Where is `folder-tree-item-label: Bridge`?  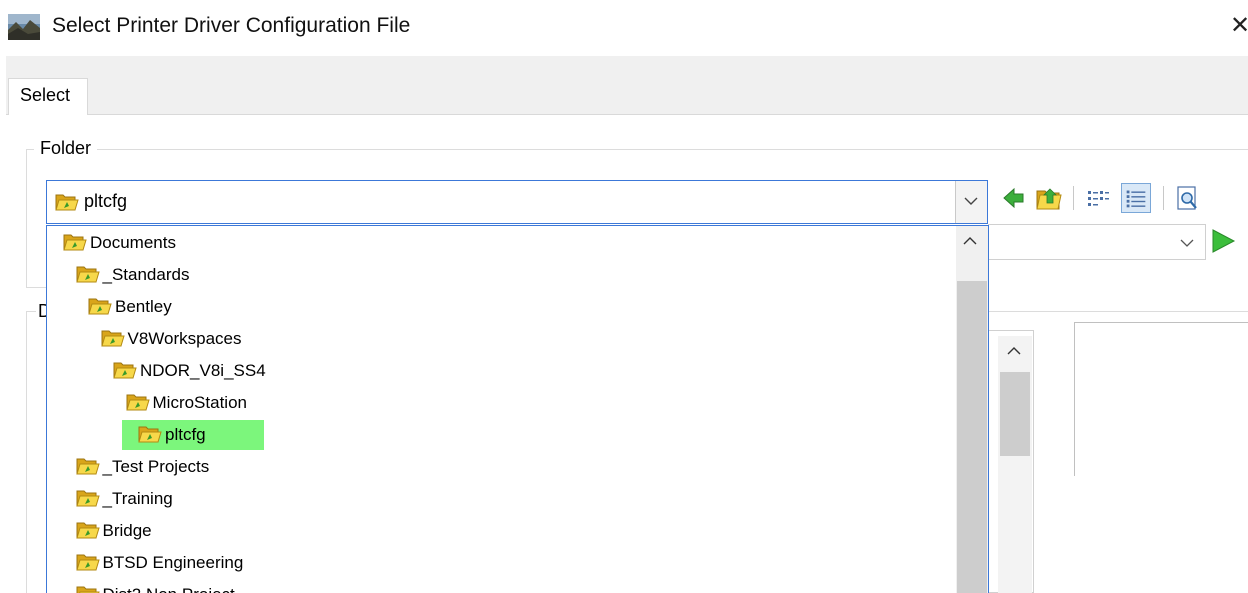 folder-tree-item-label: Bridge is located at coordinates (127, 530).